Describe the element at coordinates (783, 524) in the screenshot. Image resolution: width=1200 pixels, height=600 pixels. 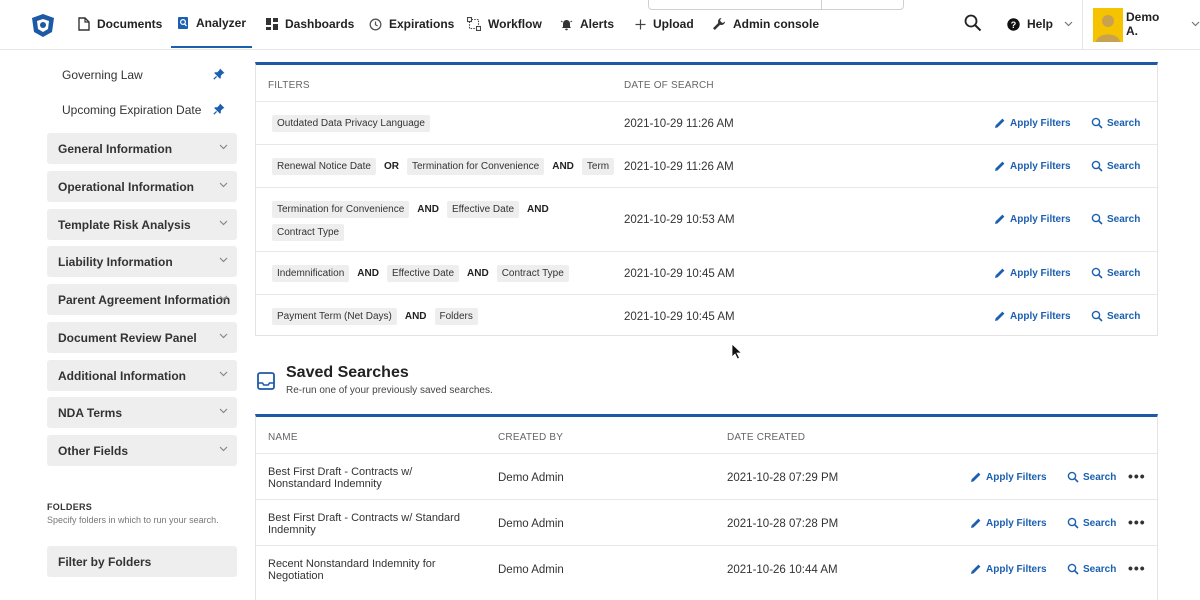
I see `date-created: 2021-10-28 07:28 PM` at that location.